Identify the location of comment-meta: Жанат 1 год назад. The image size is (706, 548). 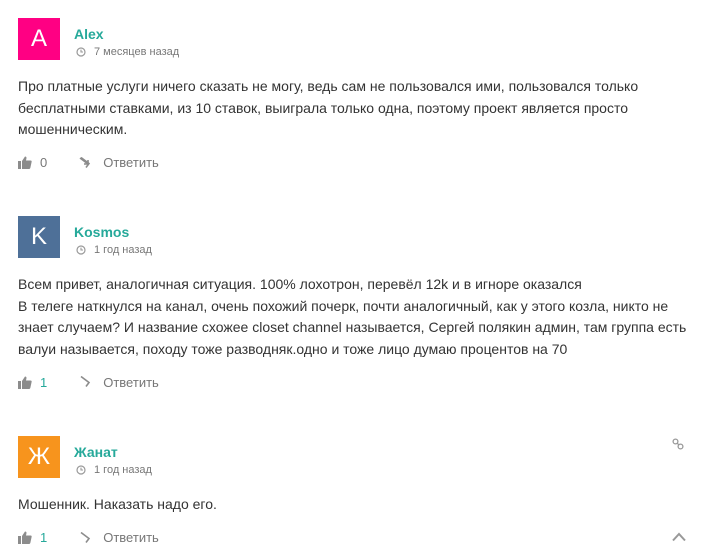
(113, 456).